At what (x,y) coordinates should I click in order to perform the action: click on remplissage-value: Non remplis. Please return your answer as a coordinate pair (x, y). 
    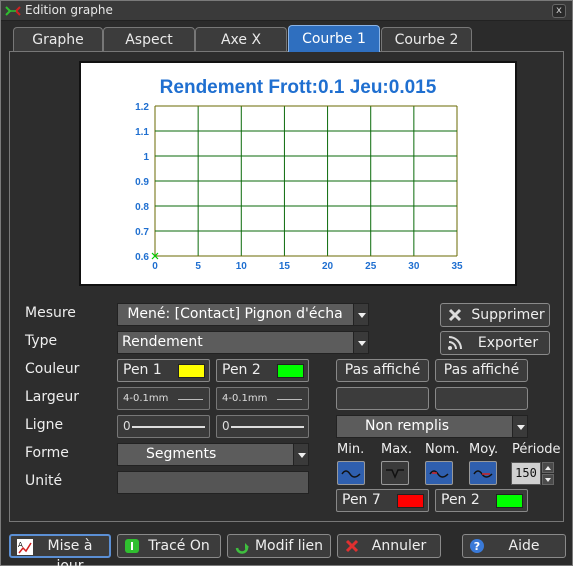
    Looking at the image, I should click on (407, 426).